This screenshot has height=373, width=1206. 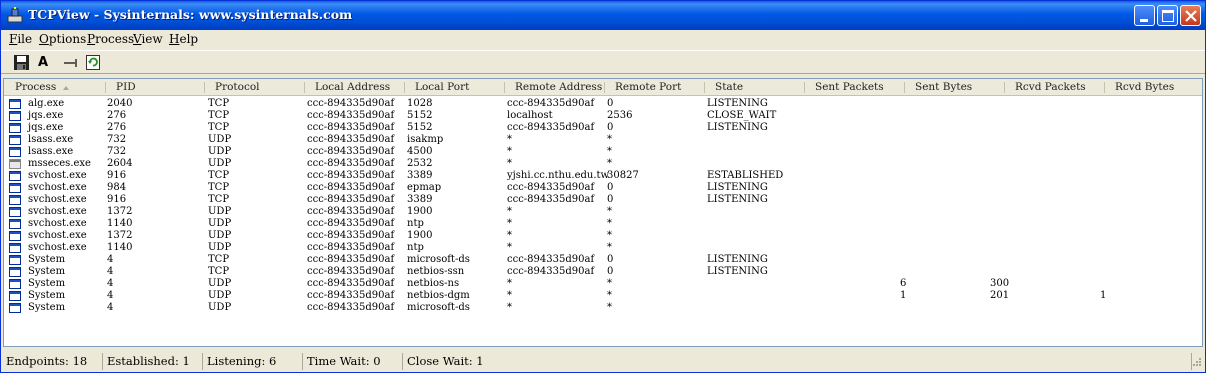 What do you see at coordinates (148, 39) in the screenshot?
I see `menu-view: View` at bounding box center [148, 39].